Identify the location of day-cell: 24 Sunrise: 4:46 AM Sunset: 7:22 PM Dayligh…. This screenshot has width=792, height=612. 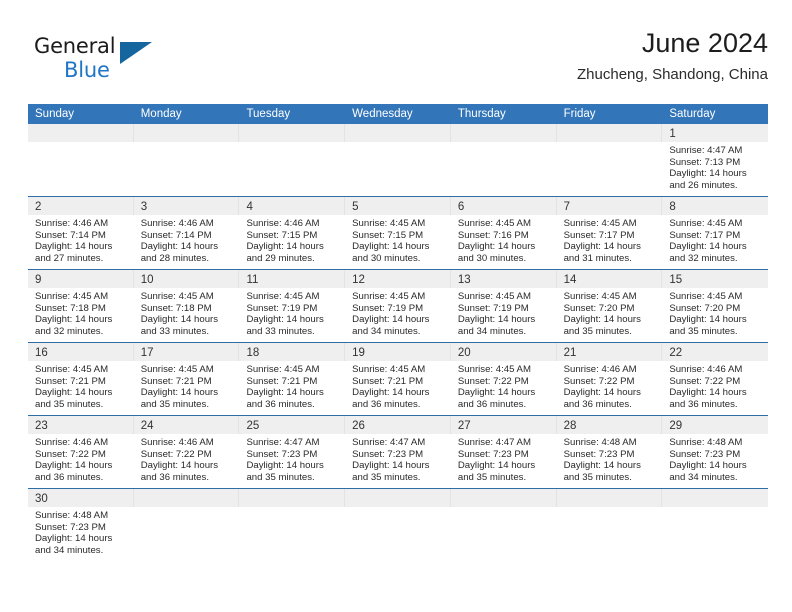
(186, 452).